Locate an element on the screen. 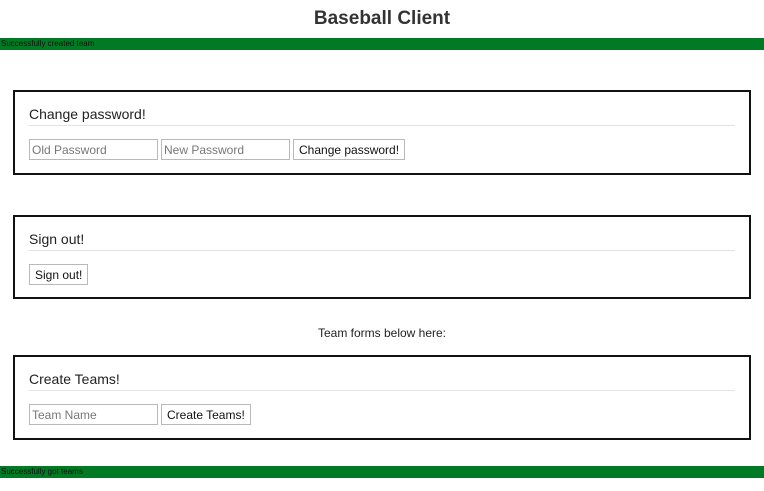 This screenshot has width=764, height=491. page-title: Baseball Client is located at coordinates (382, 18).